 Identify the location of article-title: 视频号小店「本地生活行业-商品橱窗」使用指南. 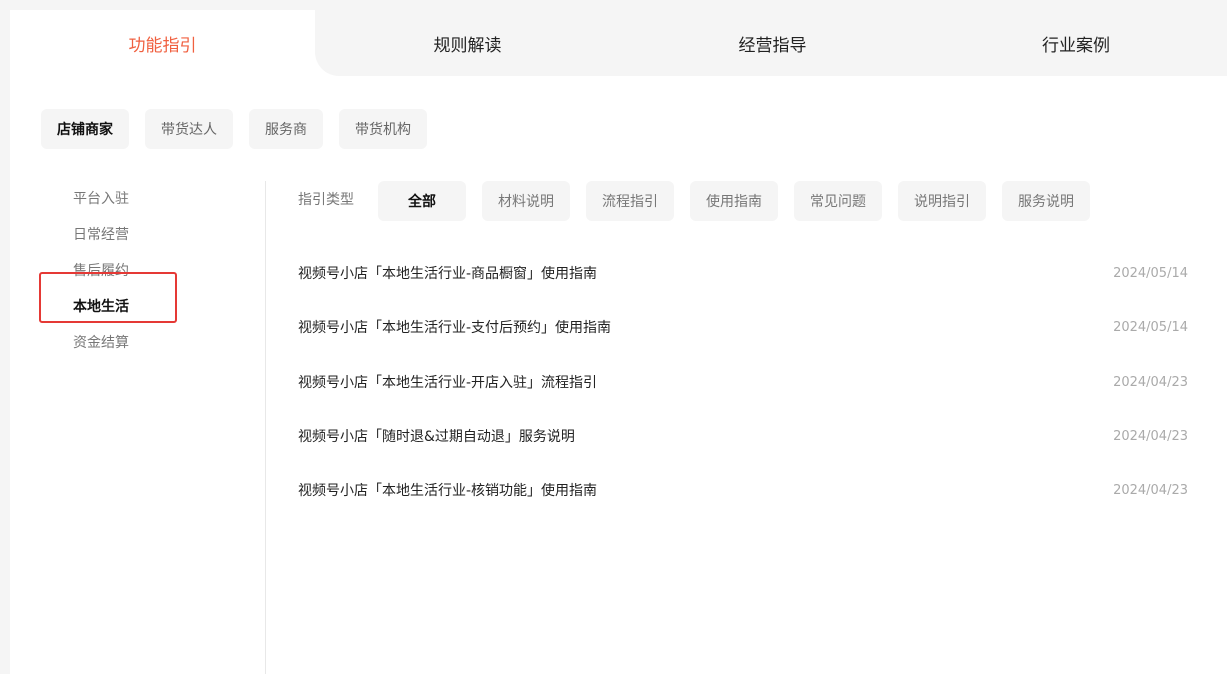
(447, 273).